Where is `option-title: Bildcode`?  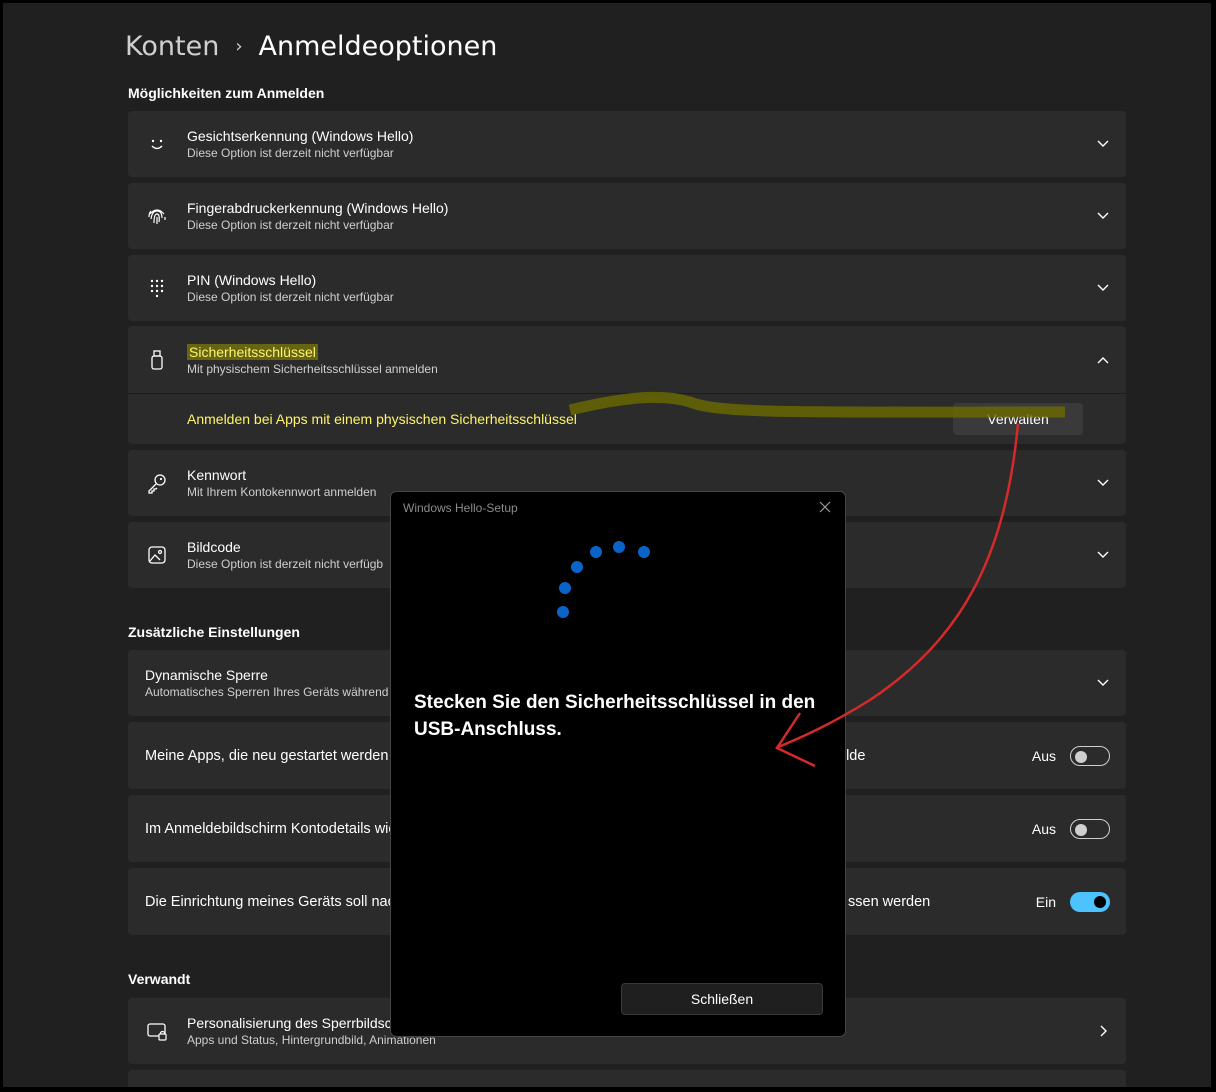 option-title: Bildcode is located at coordinates (214, 547).